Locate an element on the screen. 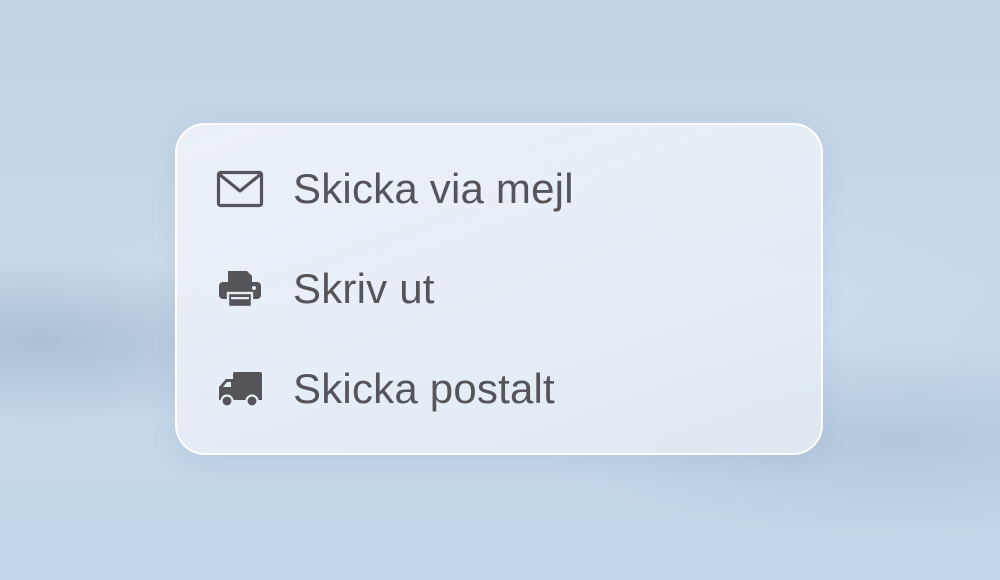 This screenshot has width=1000, height=580. menu-item-print: Skriv ut is located at coordinates (499, 289).